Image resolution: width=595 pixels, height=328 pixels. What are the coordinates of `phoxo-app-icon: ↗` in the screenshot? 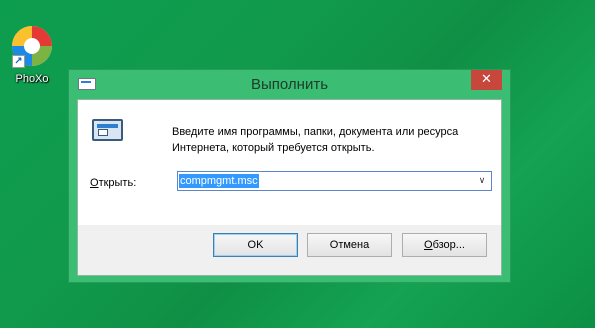 It's located at (32, 46).